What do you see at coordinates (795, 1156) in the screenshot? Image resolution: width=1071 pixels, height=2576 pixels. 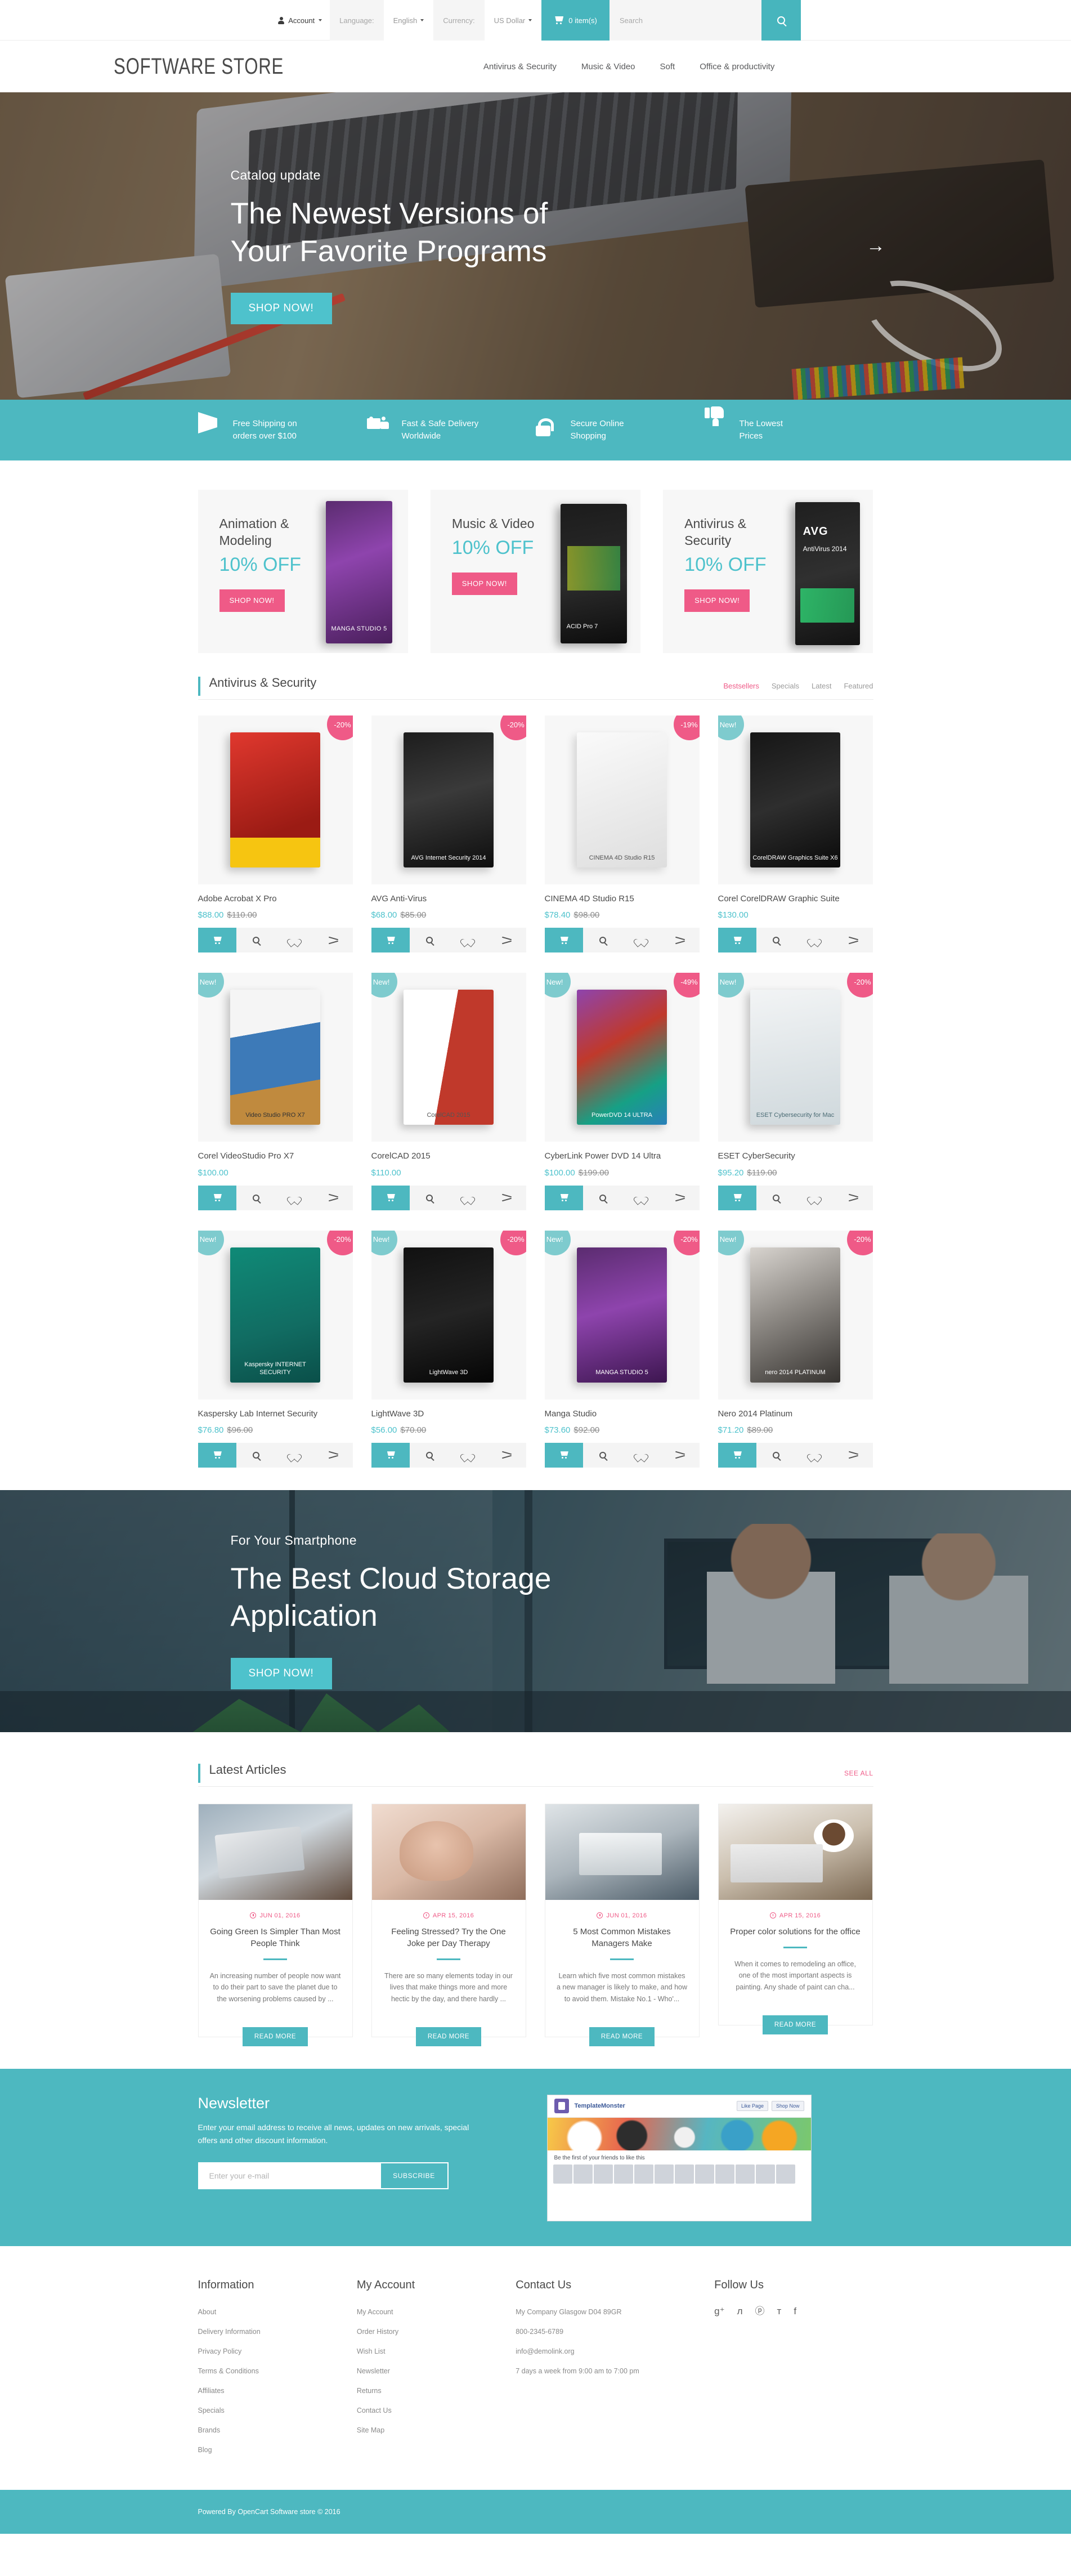 I see `product-name: ESET CyberSecurity` at bounding box center [795, 1156].